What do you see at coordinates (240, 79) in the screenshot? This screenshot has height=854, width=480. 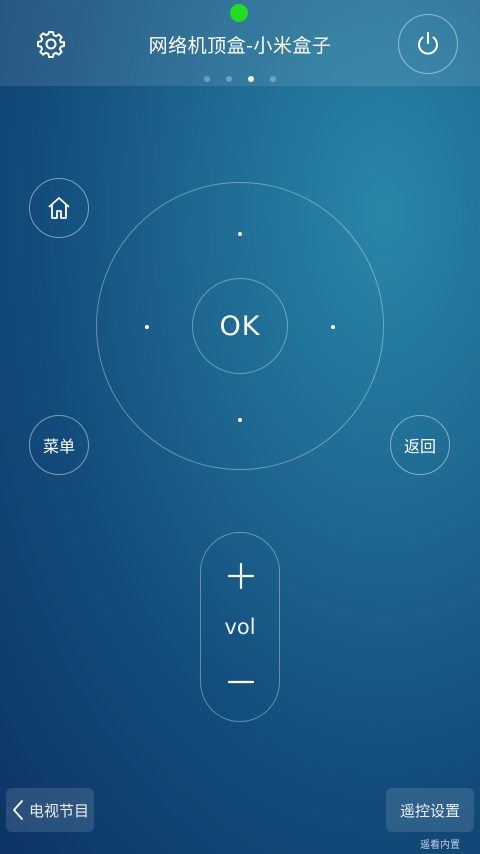 I see `page-indicator` at bounding box center [240, 79].